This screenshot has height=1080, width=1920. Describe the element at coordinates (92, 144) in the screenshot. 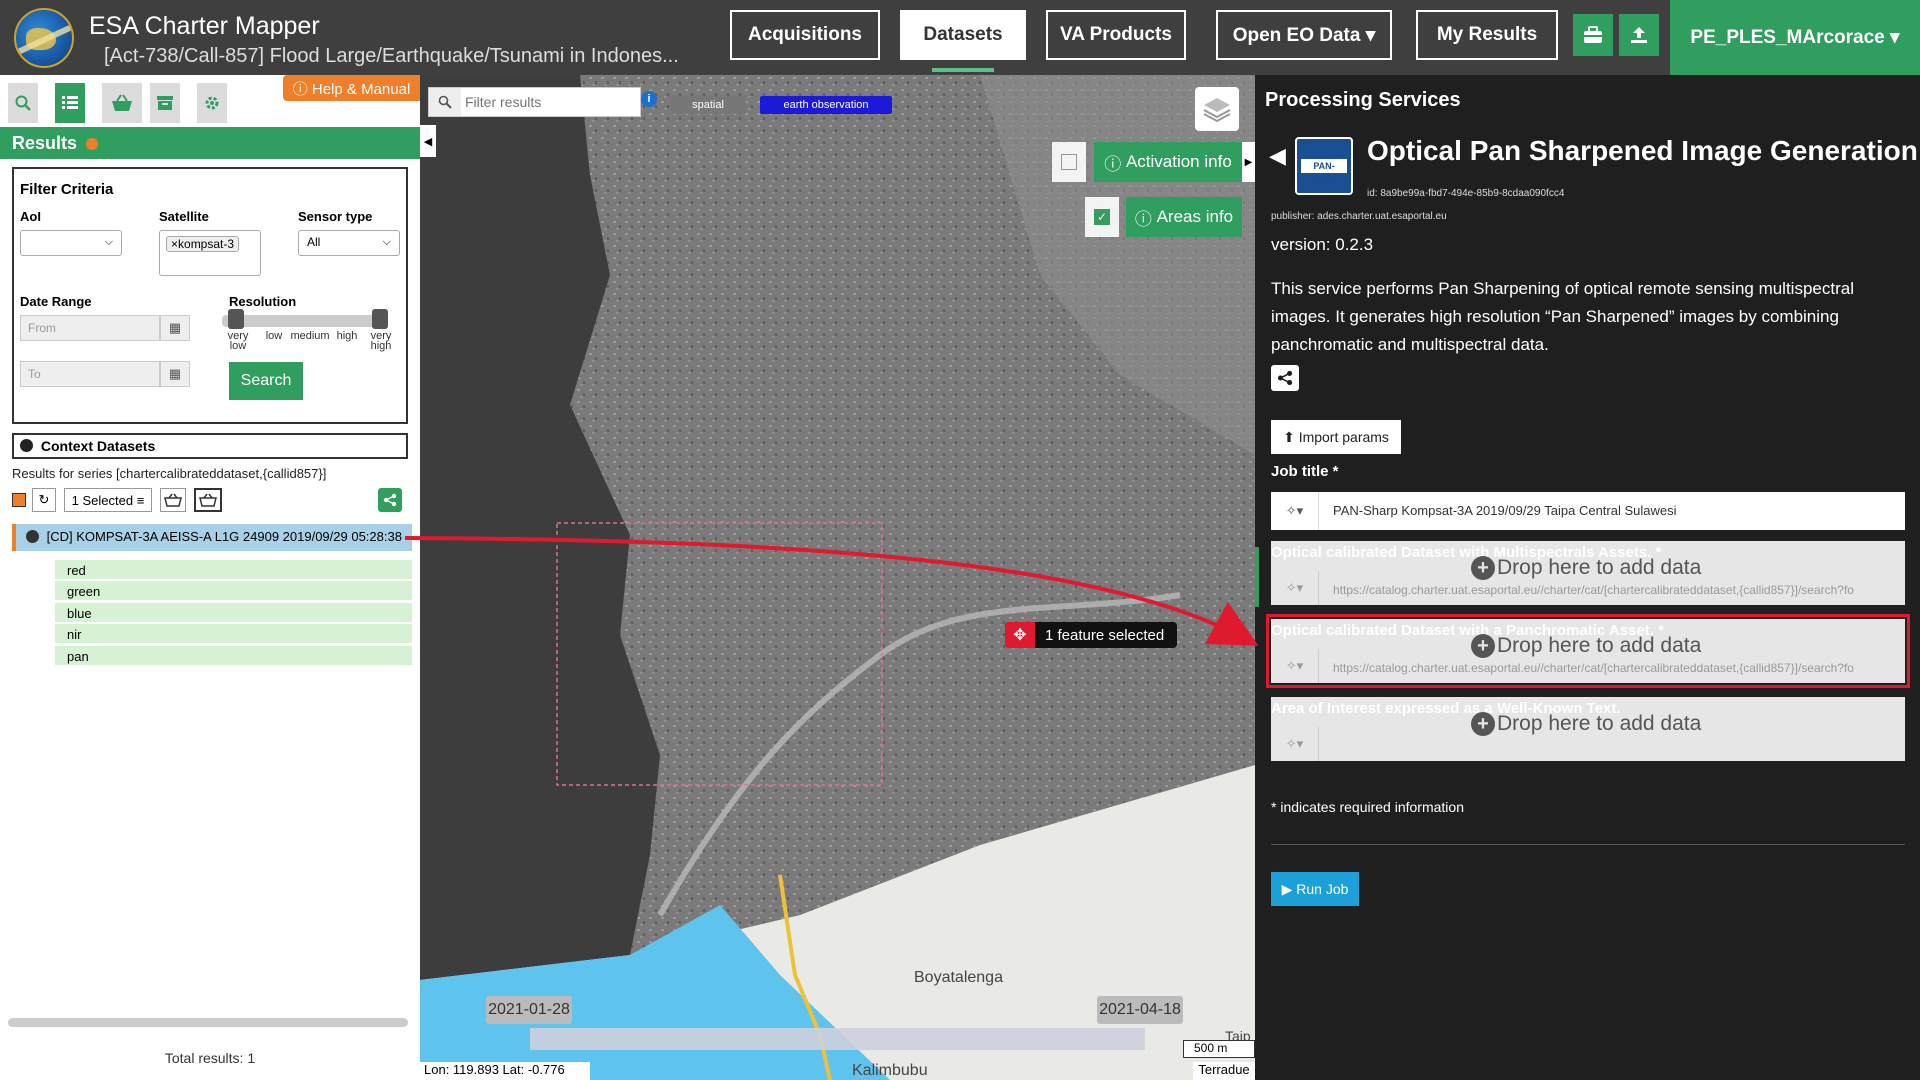

I see `help-icon` at that location.